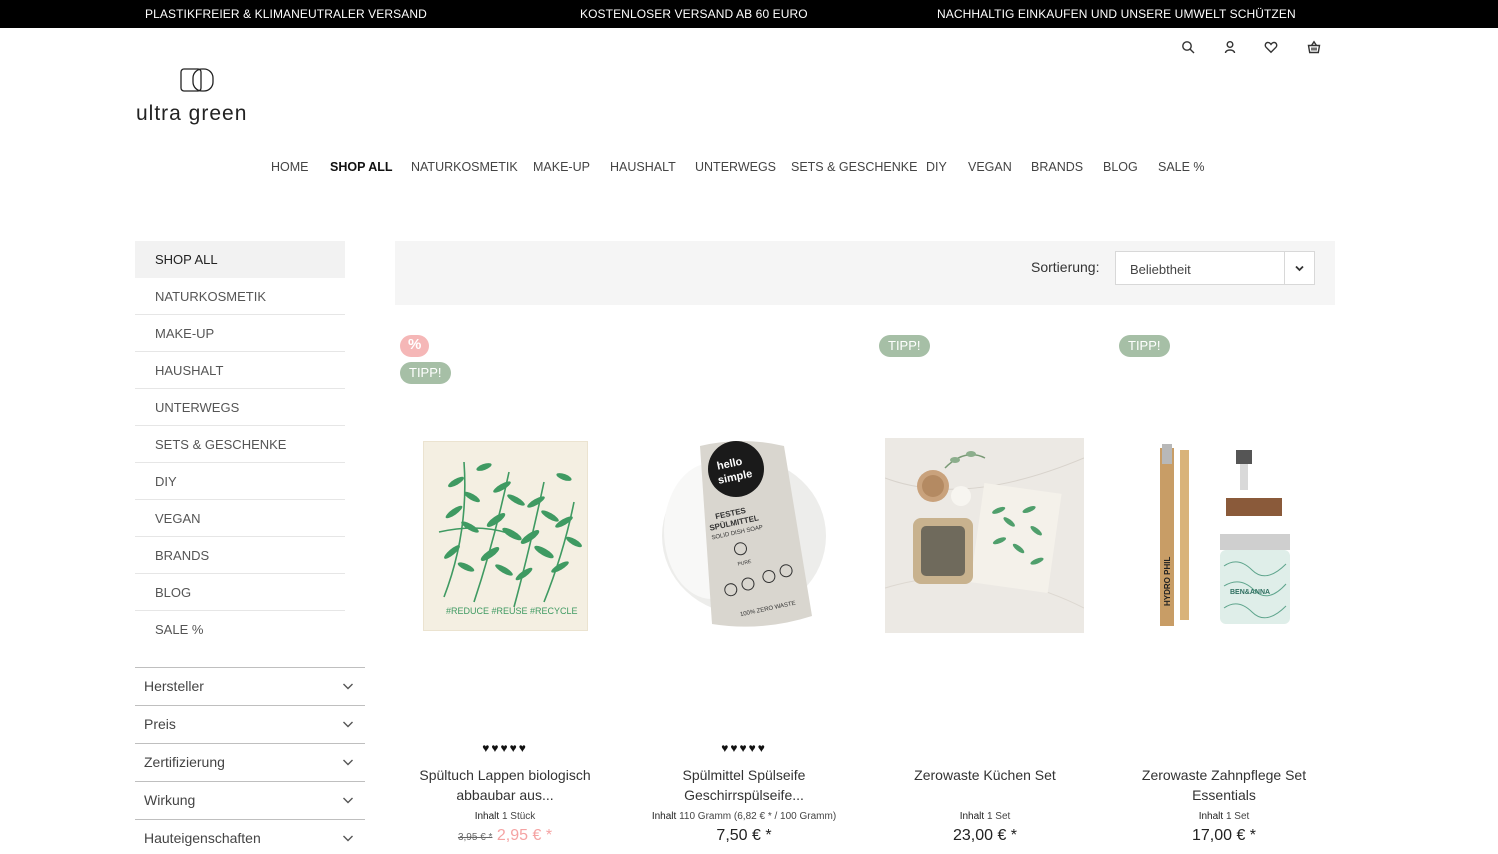  What do you see at coordinates (290, 167) in the screenshot?
I see `nav-item-home: HOME` at bounding box center [290, 167].